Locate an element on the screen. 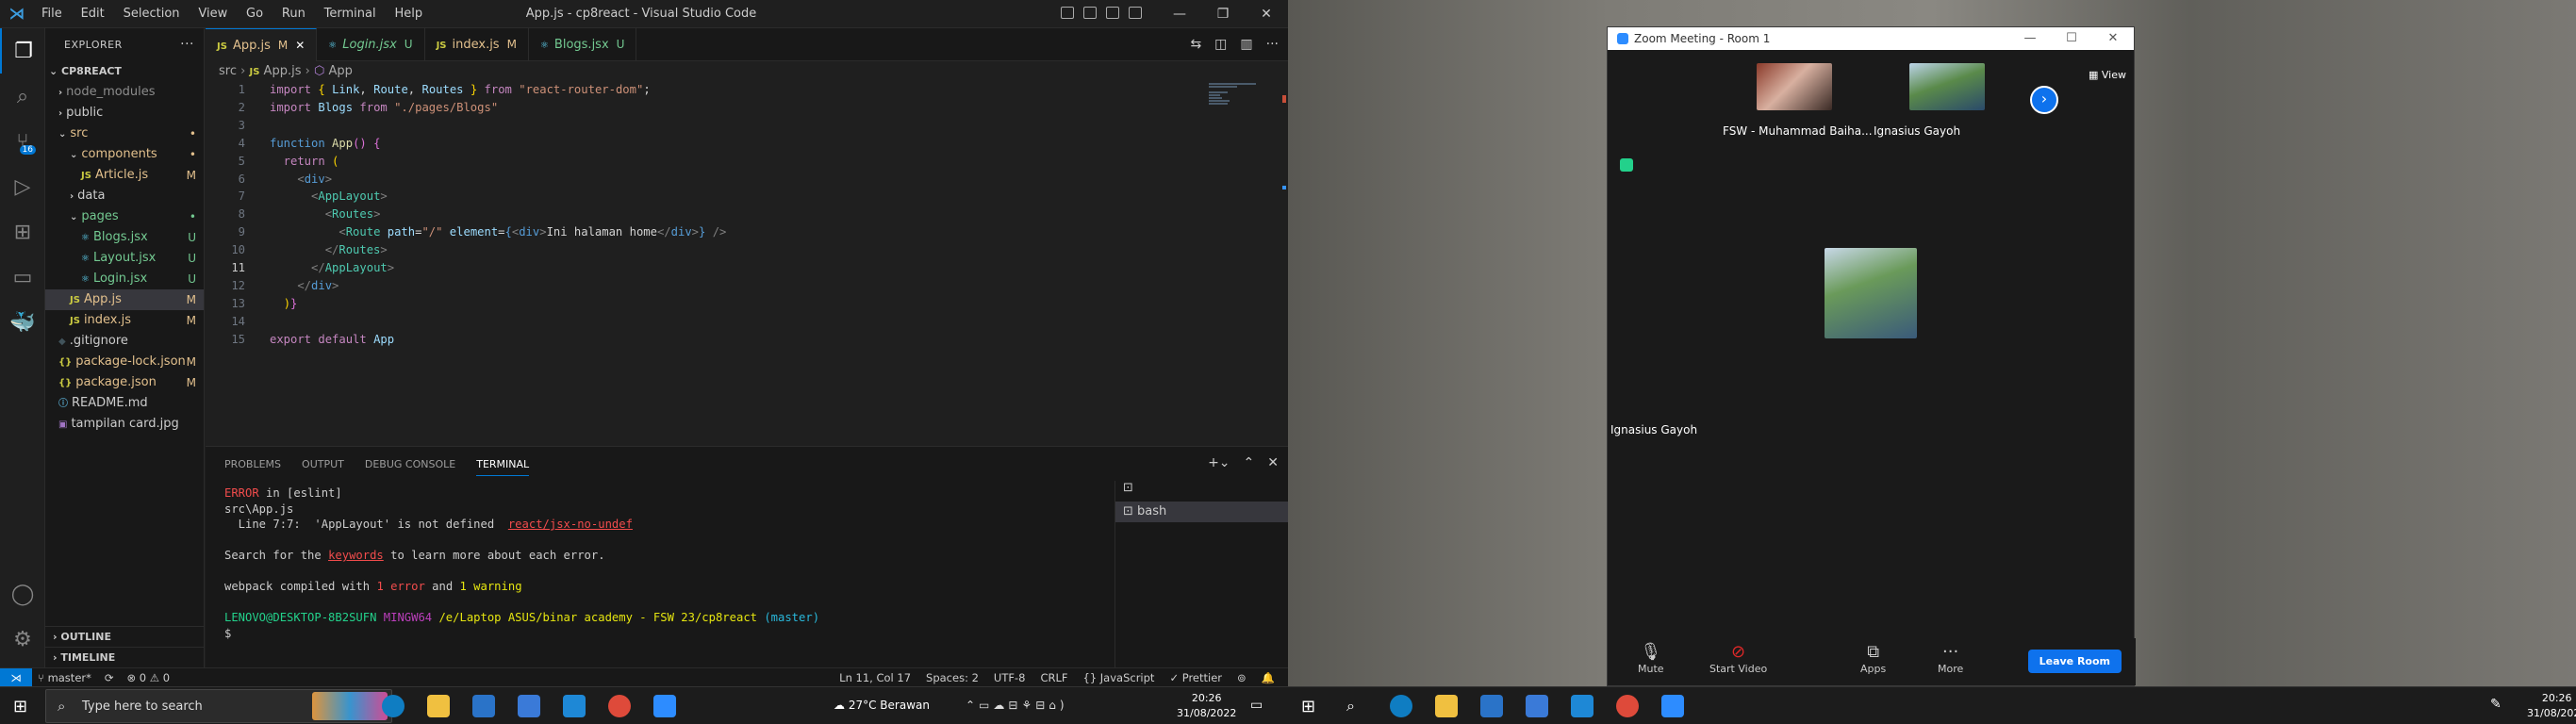  taskbar-search: ⌕ Type here to search is located at coordinates (218, 706).